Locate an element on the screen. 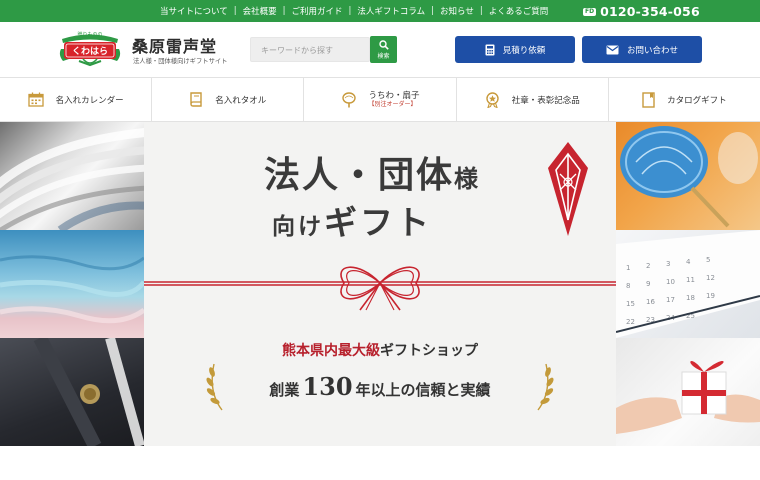 The height and width of the screenshot is (480, 760). svg-text: 11 is located at coordinates (690, 280).